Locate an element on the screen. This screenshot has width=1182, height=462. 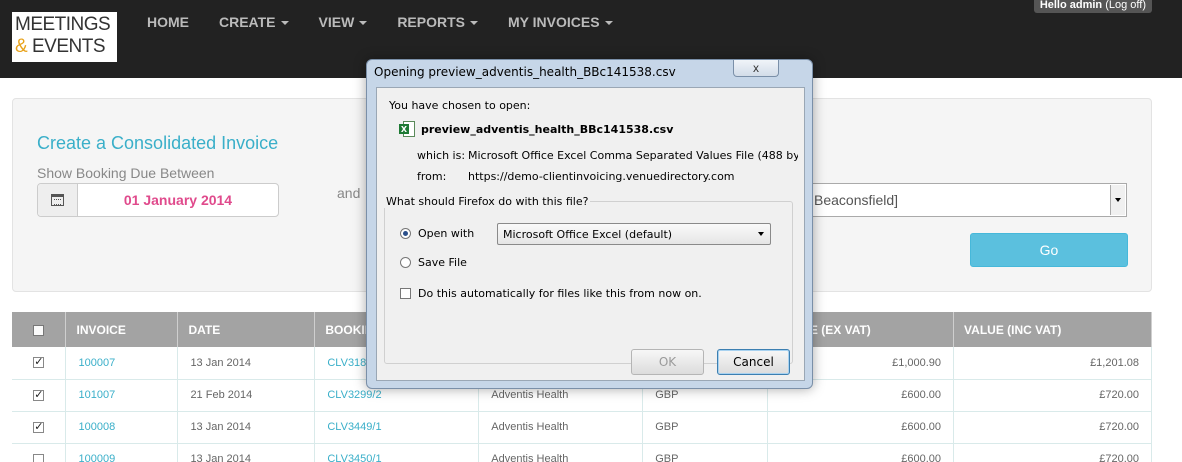
invoice-link: 100009 is located at coordinates (122, 452).